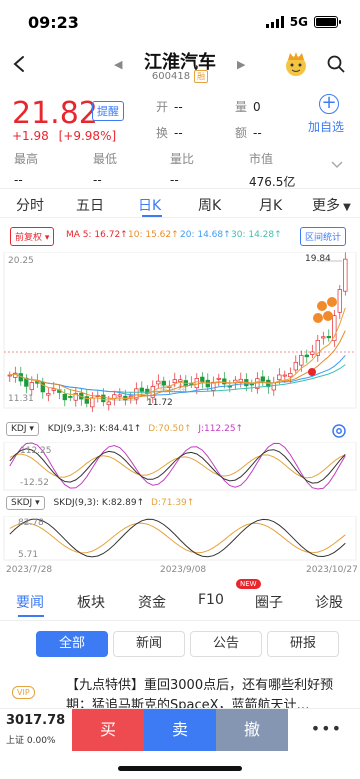  What do you see at coordinates (22, 429) in the screenshot?
I see `kdj-selector: KDJ ▾` at bounding box center [22, 429].